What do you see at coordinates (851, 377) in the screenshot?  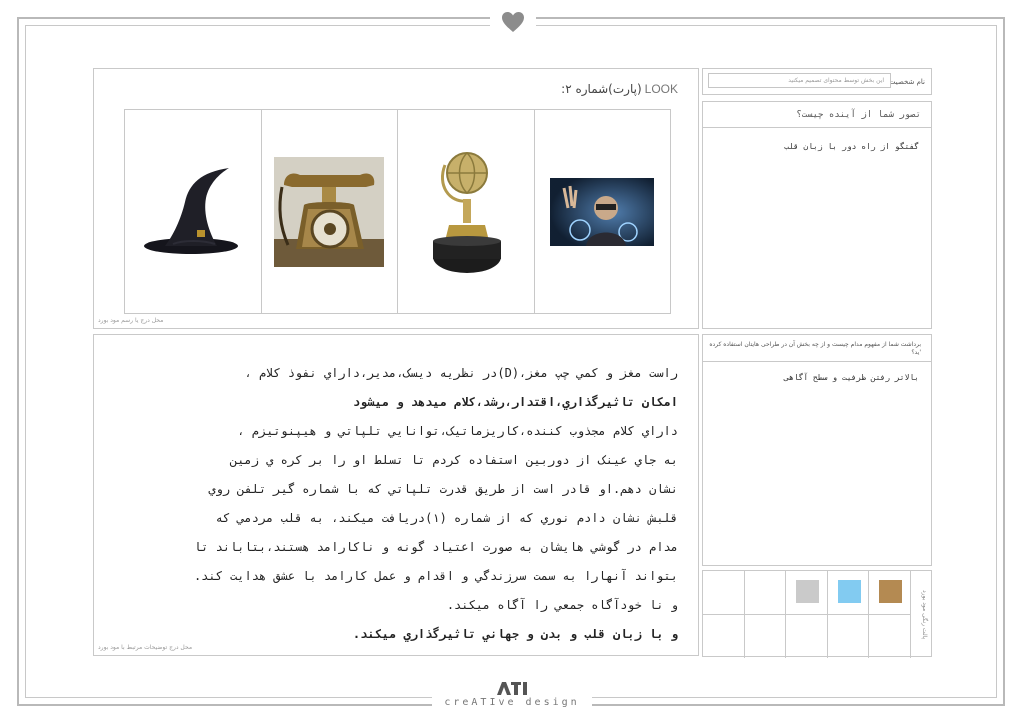 I see `concept-question-answer: بالاتر رفتن ظرفیت و سطح آگاهی` at bounding box center [851, 377].